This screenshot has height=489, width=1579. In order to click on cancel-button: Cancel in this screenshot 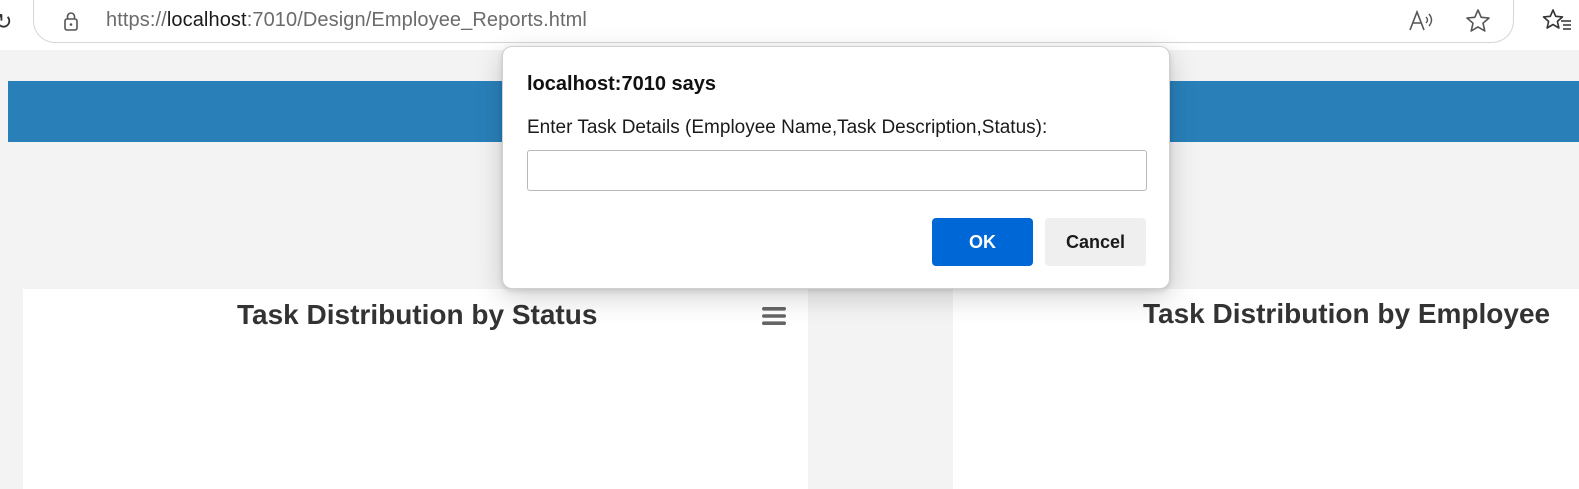, I will do `click(1095, 242)`.